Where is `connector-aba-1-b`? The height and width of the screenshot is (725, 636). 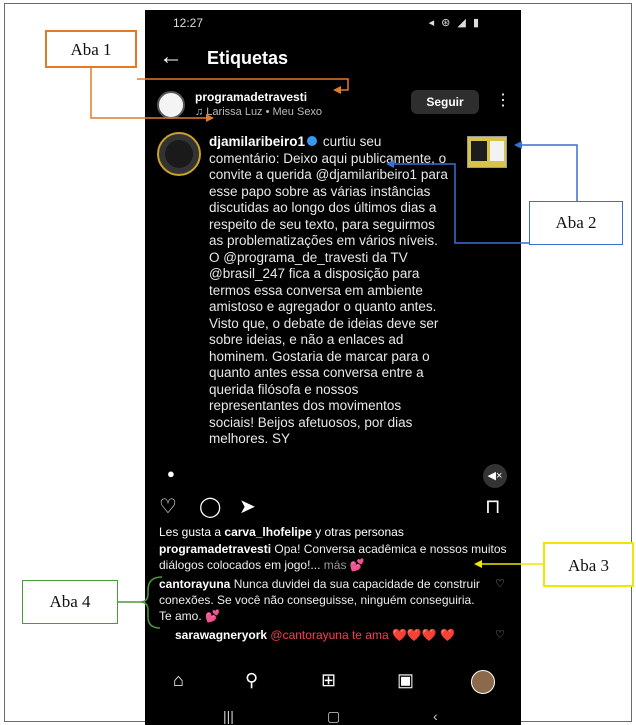
connector-aba-1-b is located at coordinates (243, 84).